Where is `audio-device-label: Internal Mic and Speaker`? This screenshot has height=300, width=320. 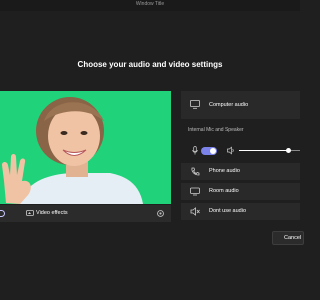 audio-device-label: Internal Mic and Speaker is located at coordinates (216, 130).